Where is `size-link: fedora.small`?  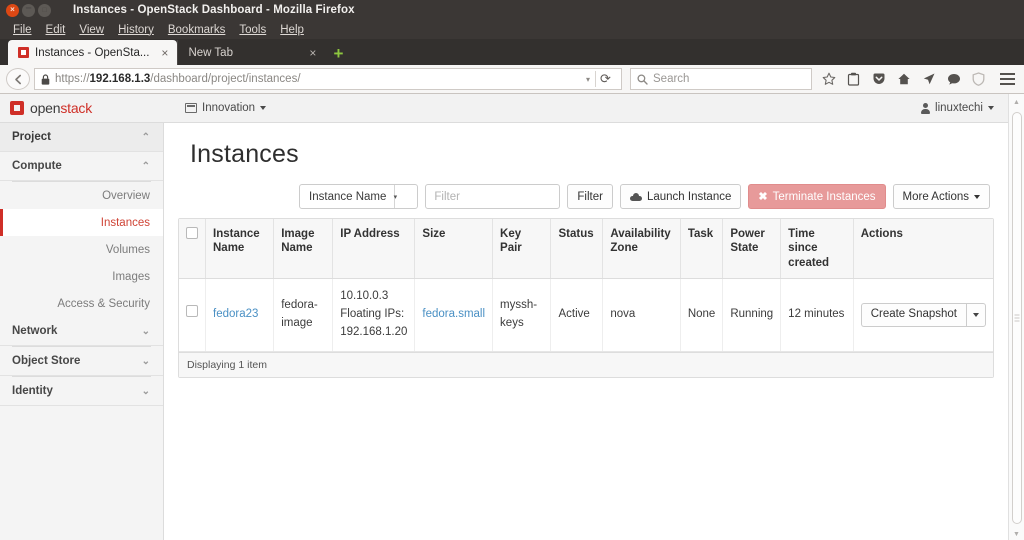
size-link: fedora.small is located at coordinates (453, 314).